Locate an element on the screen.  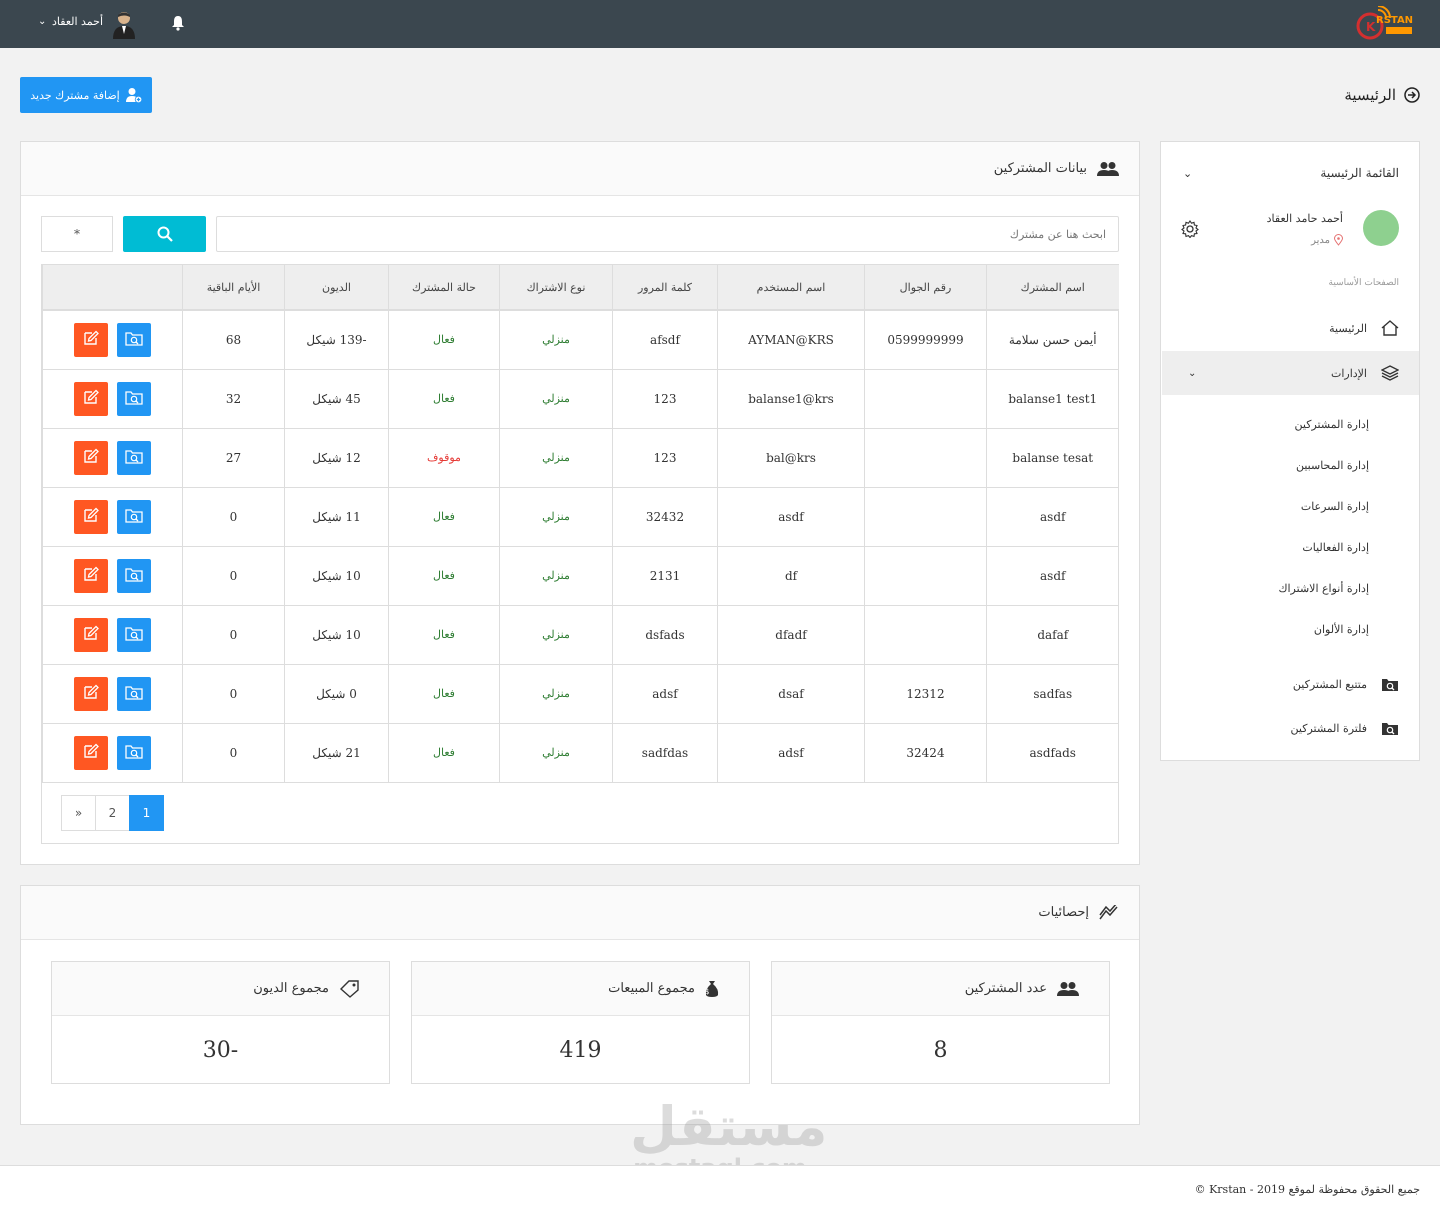
sidebar-item-home: الرئيسية is located at coordinates (1290, 328).